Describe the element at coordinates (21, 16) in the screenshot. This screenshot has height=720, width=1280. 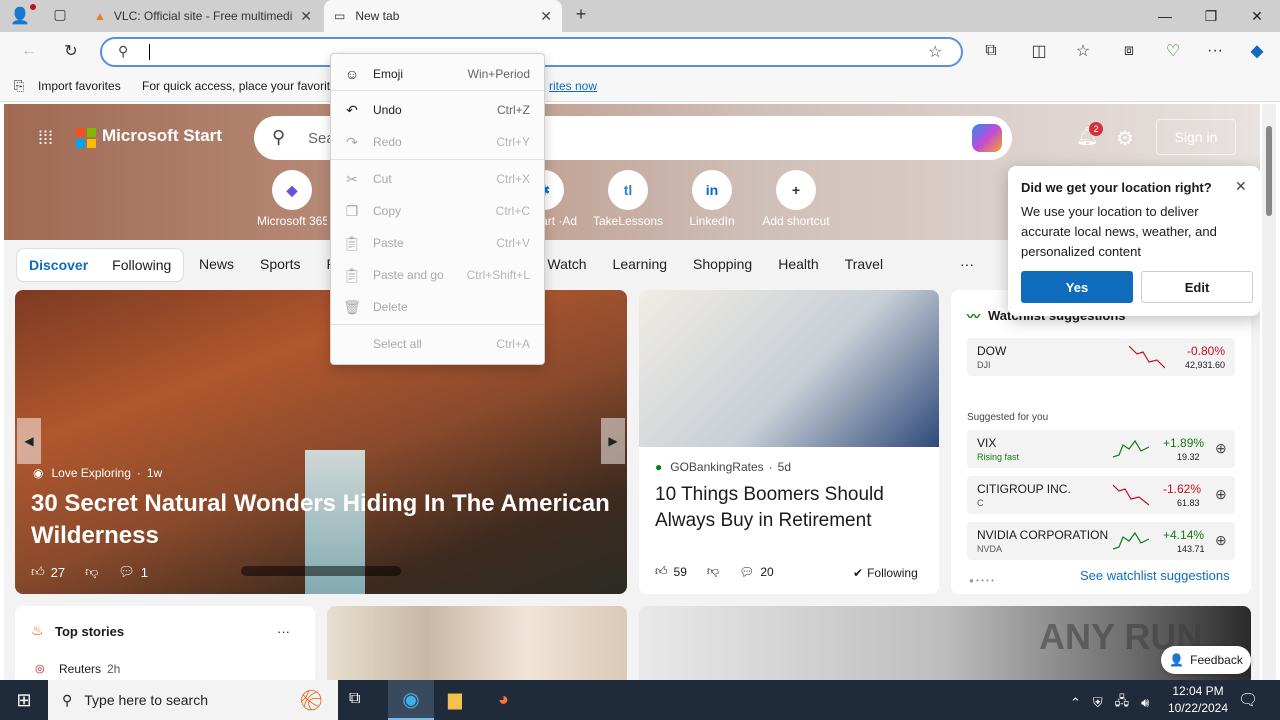
I see `profile-icon: 👤` at that location.